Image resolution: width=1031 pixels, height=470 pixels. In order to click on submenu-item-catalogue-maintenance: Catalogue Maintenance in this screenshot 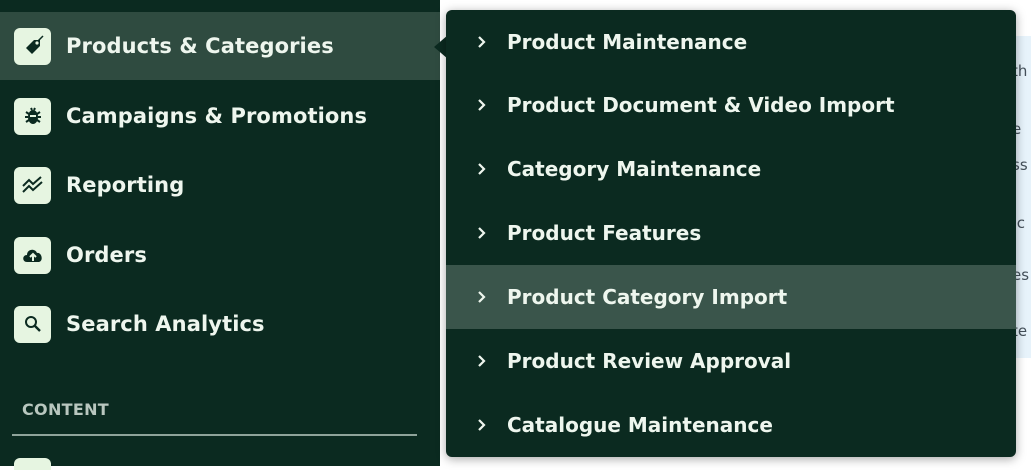, I will do `click(731, 425)`.